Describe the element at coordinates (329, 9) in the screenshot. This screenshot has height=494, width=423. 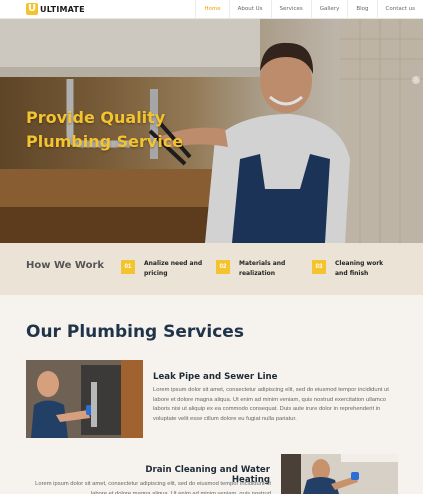
I see `nav-item-gallery: Gallery` at that location.